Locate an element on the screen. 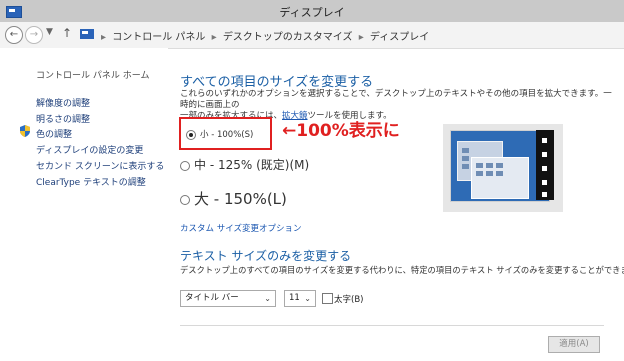 Image resolution: width=624 pixels, height=361 pixels. breadcrumb: ▸ コントロール パネル ▸ デスクトップのカスタマイズ ▸ ディスプレイ is located at coordinates (265, 37).